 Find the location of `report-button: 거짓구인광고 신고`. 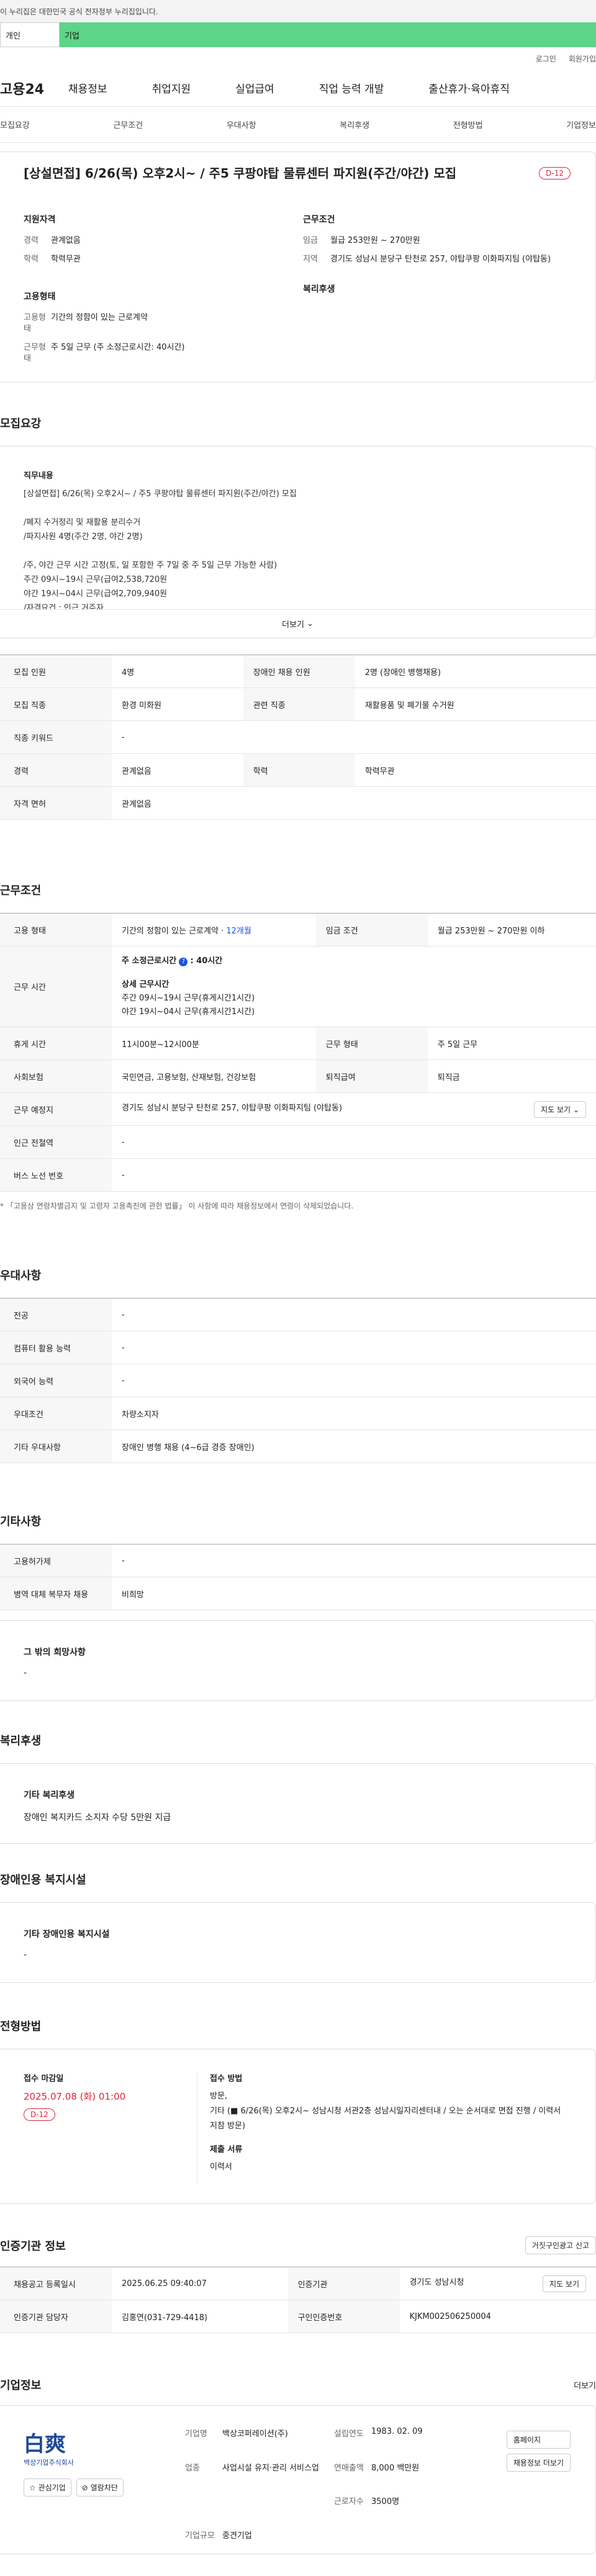

report-button: 거짓구인광고 신고 is located at coordinates (560, 2245).